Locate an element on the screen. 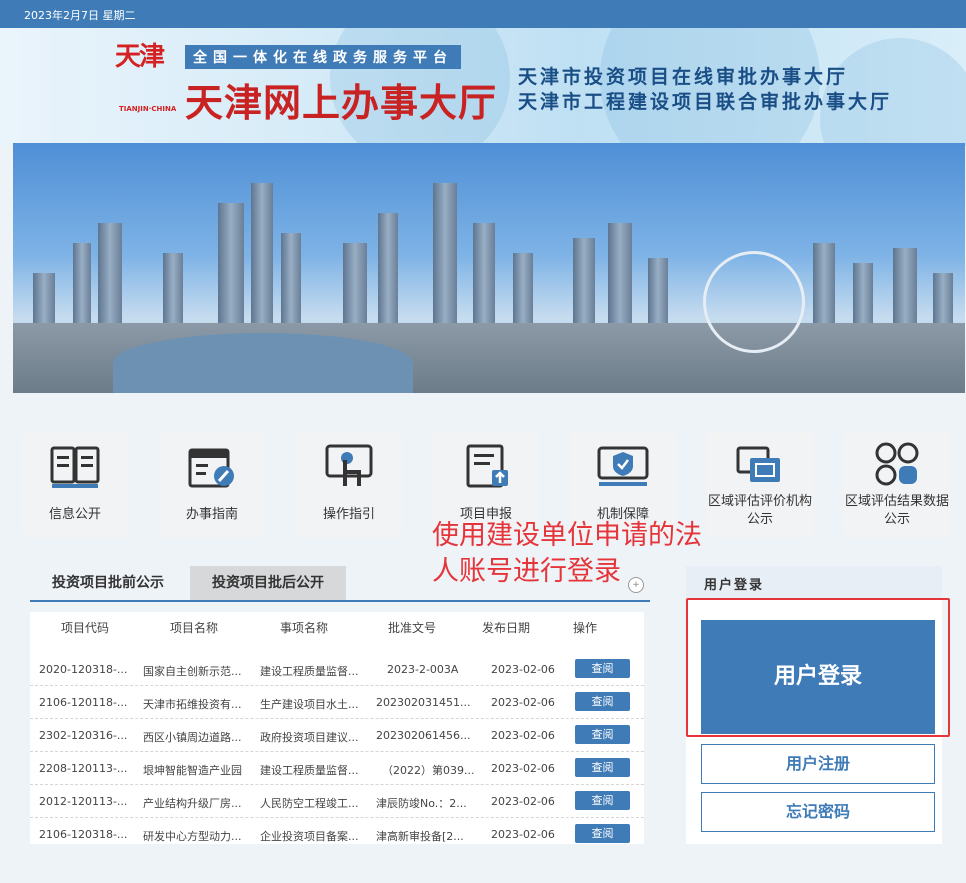  document-upload-icon is located at coordinates (487, 466).